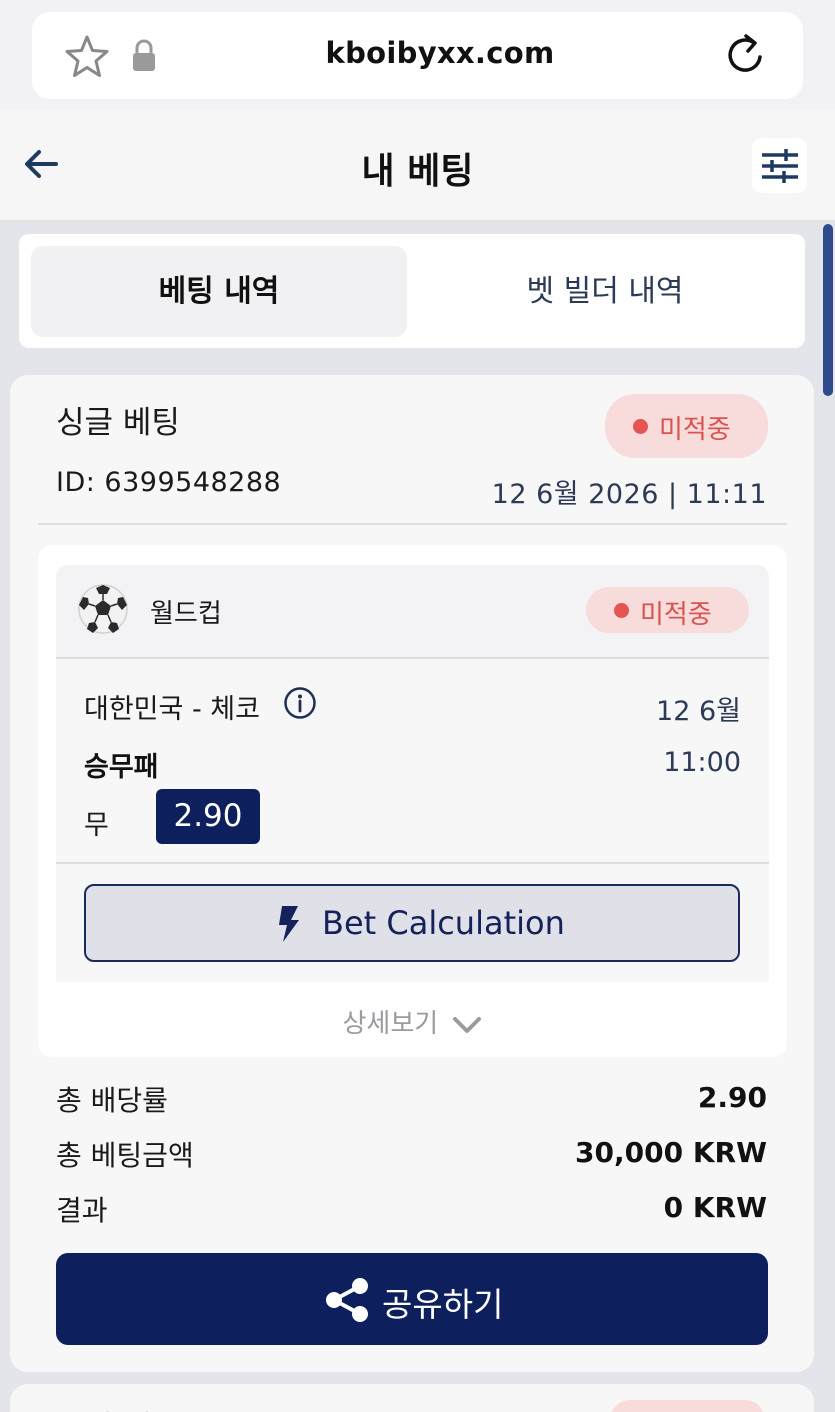 This screenshot has height=1412, width=835. I want to click on lock-icon, so click(144, 55).